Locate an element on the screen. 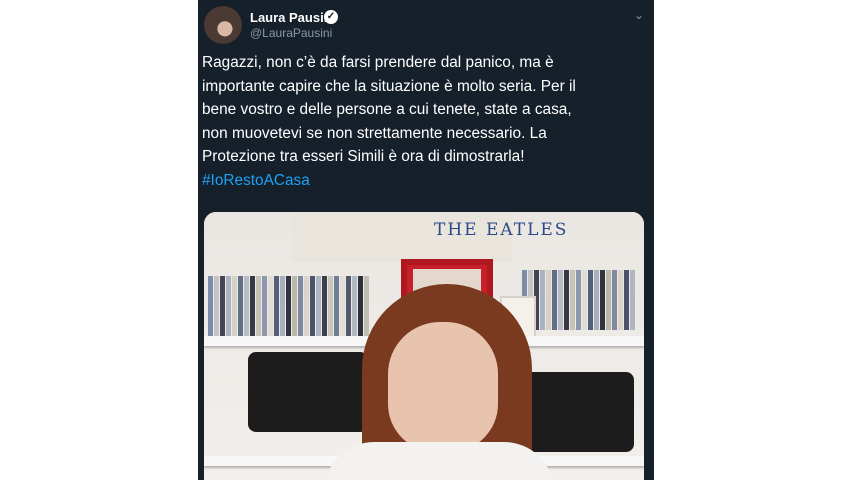 This screenshot has width=854, height=480. avatar is located at coordinates (223, 25).